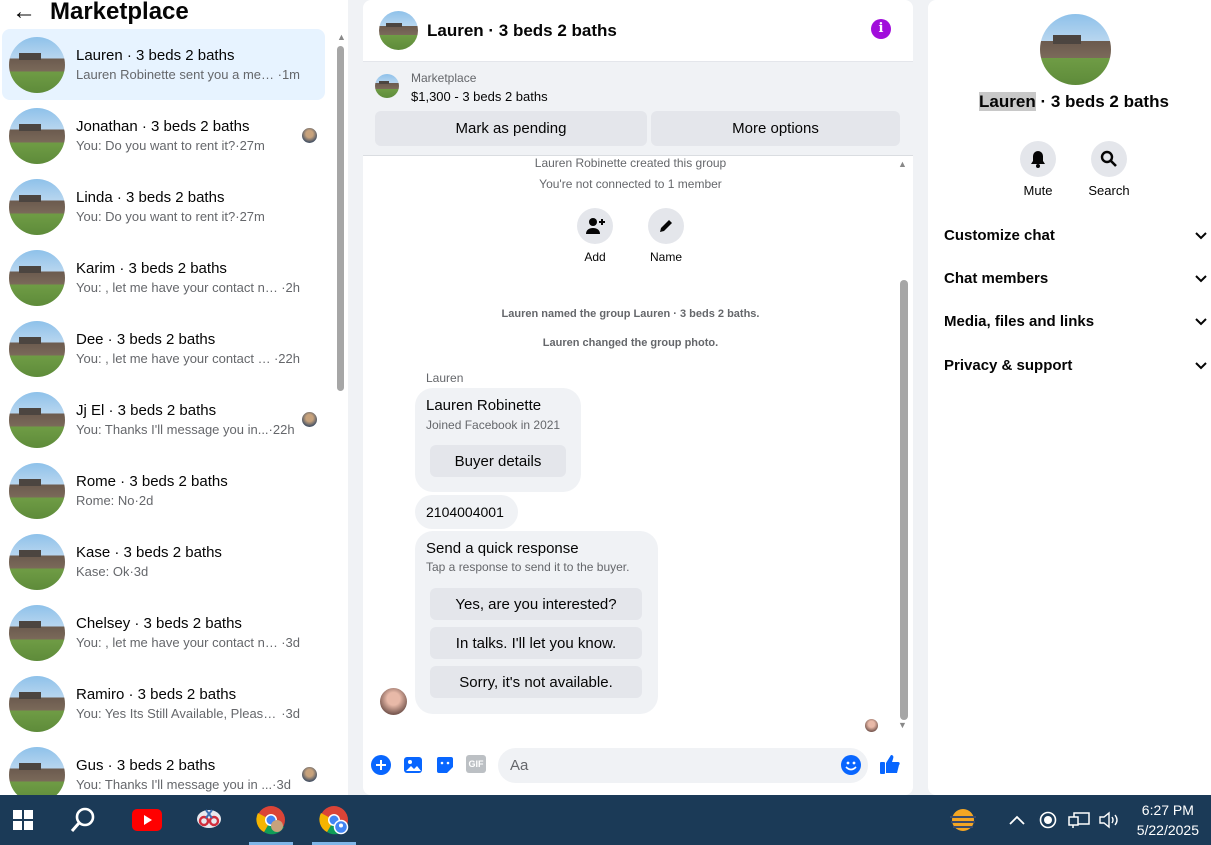  I want to click on chat-members-section: Chat members, so click(1077, 278).